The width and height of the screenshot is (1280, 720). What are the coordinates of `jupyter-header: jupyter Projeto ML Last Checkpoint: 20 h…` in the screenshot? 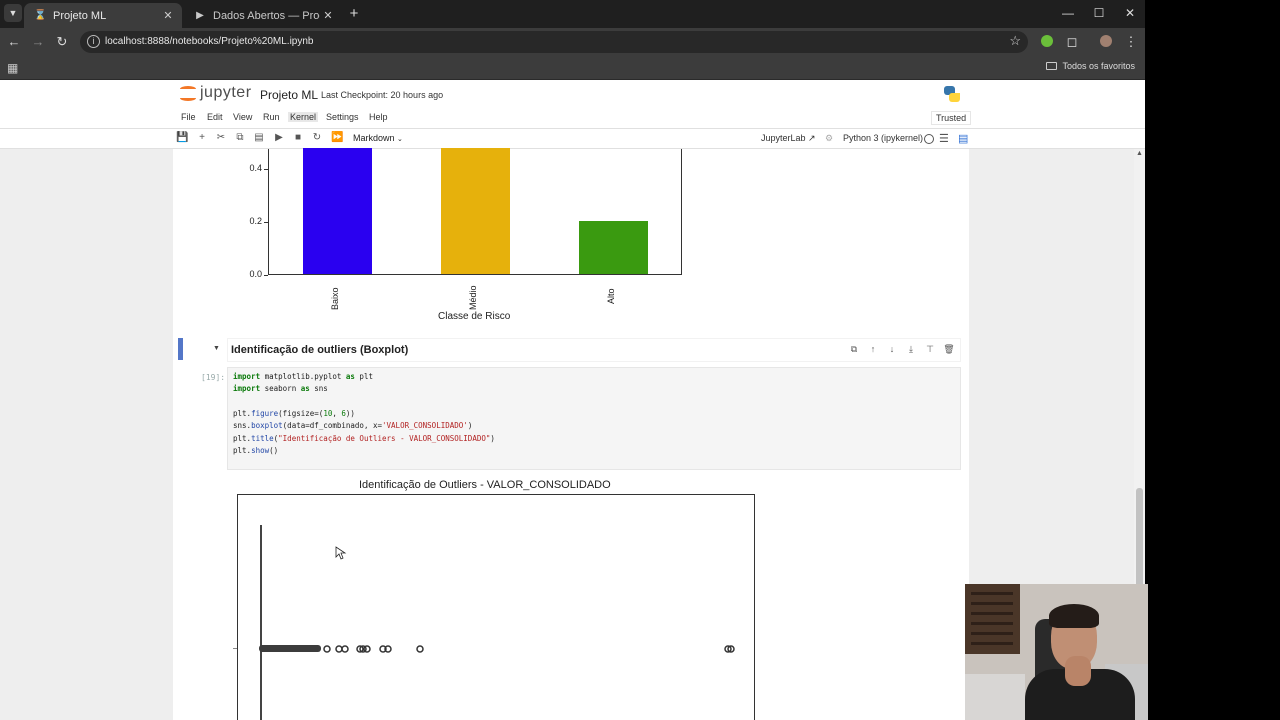 It's located at (572, 94).